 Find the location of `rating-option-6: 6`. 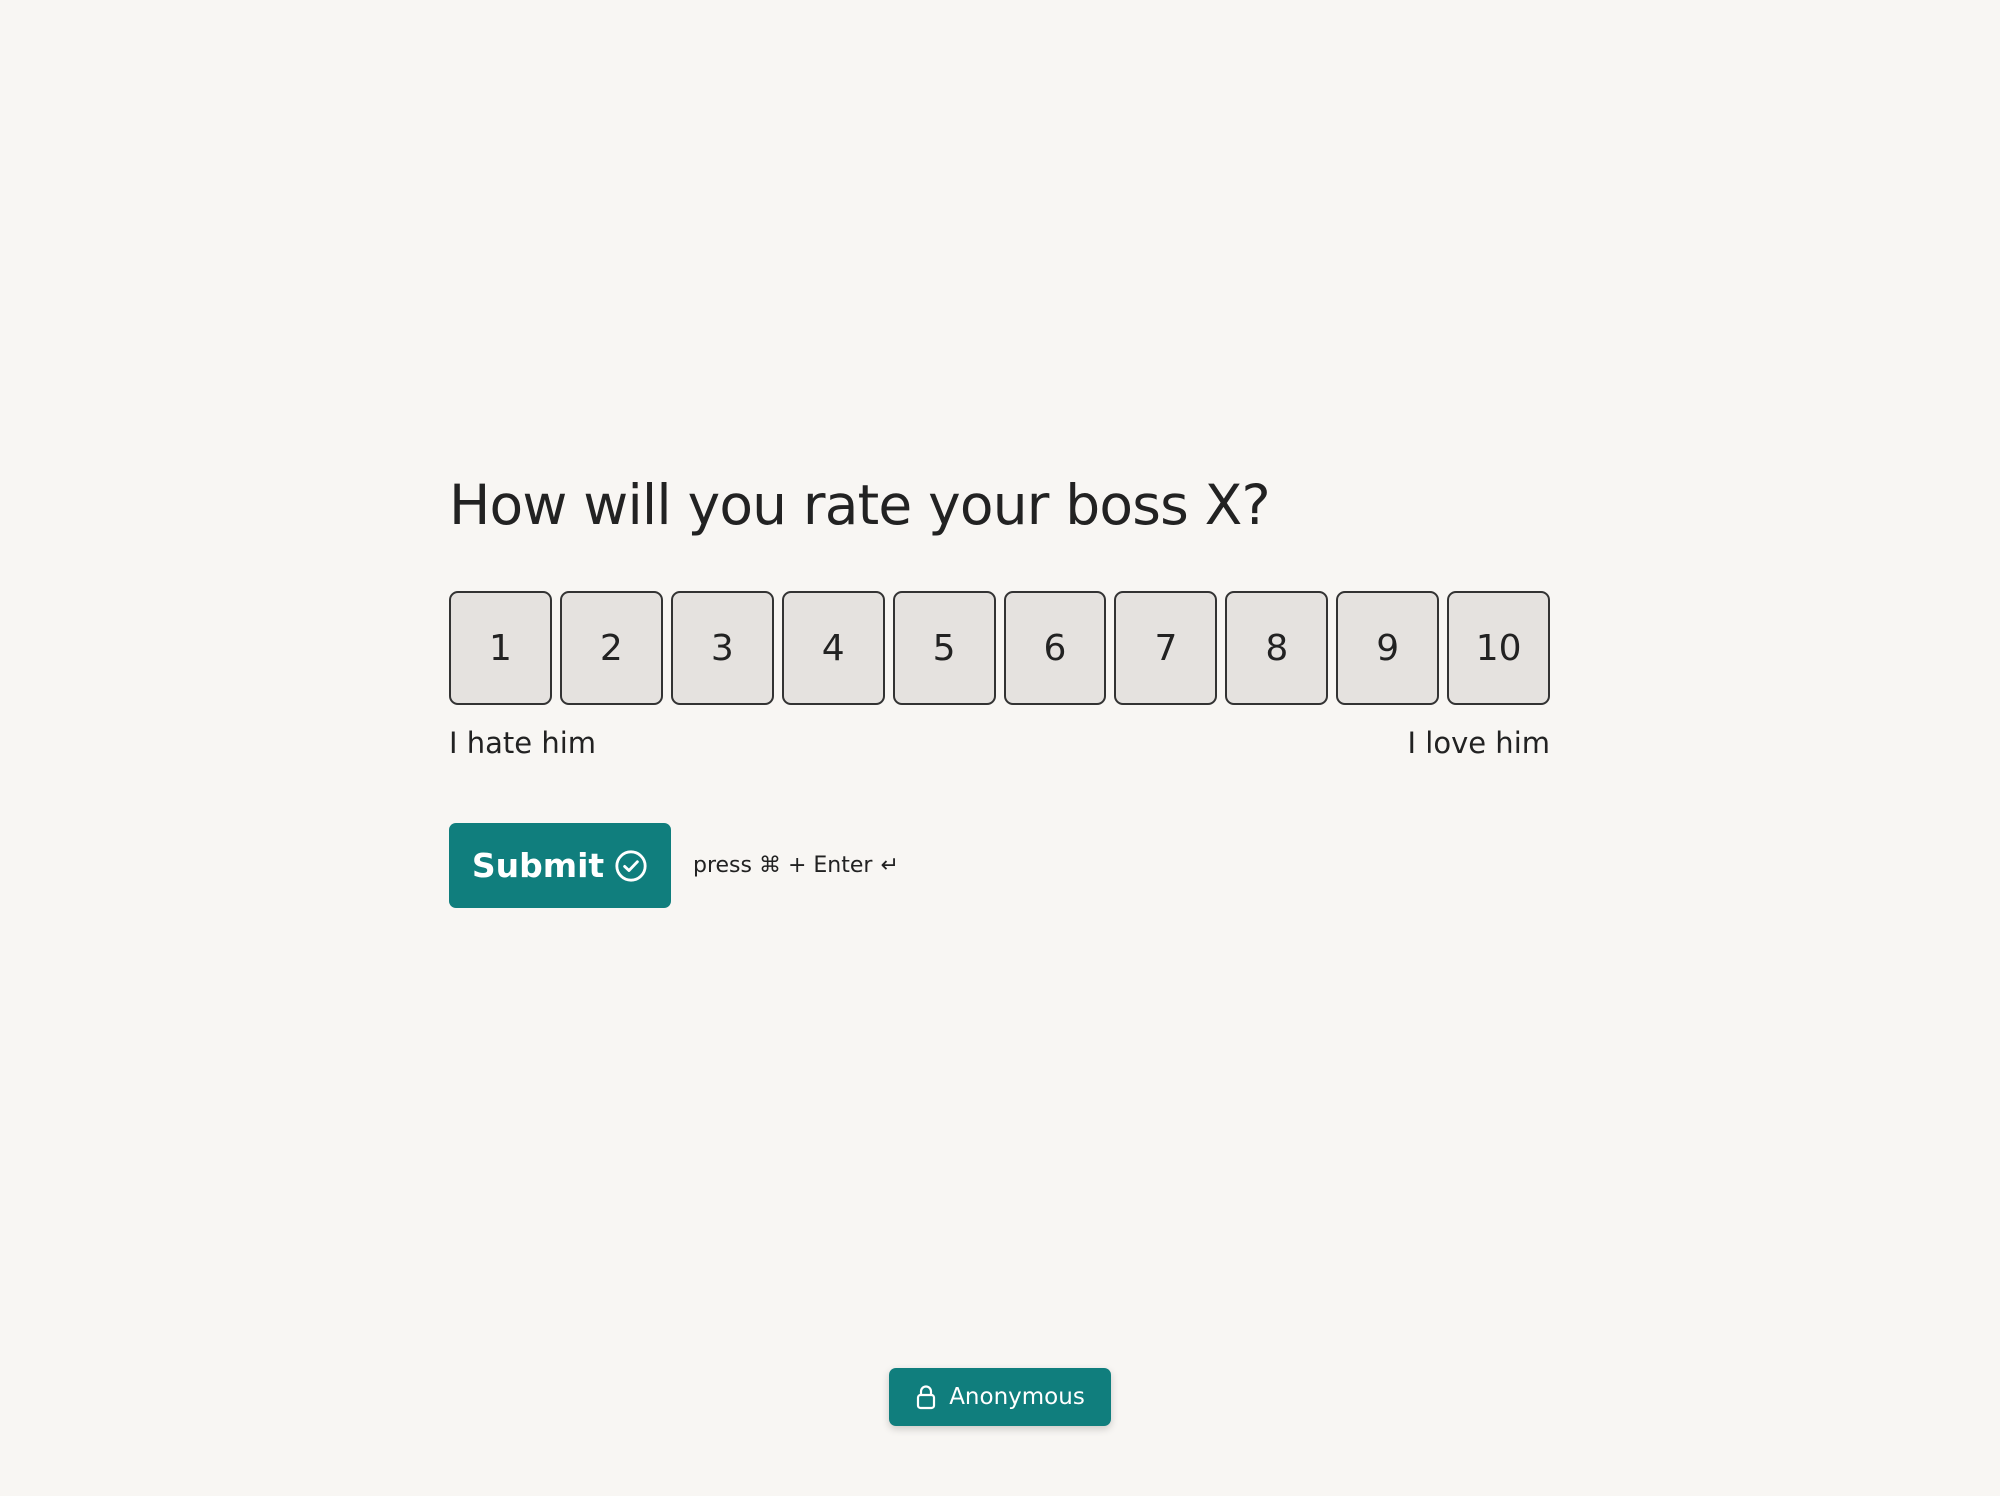

rating-option-6: 6 is located at coordinates (1055, 648).